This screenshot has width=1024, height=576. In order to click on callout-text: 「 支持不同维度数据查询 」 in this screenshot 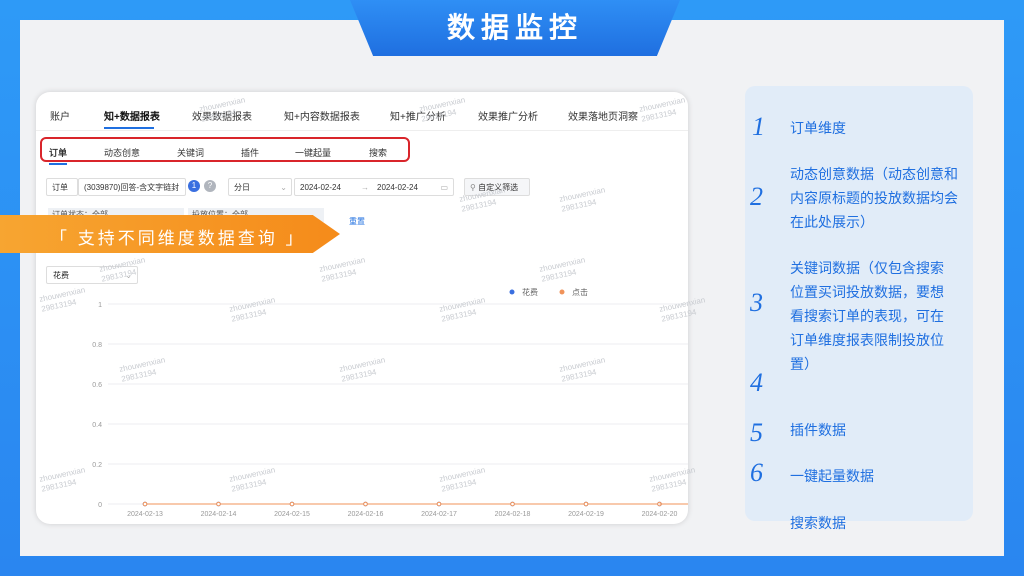, I will do `click(178, 238)`.